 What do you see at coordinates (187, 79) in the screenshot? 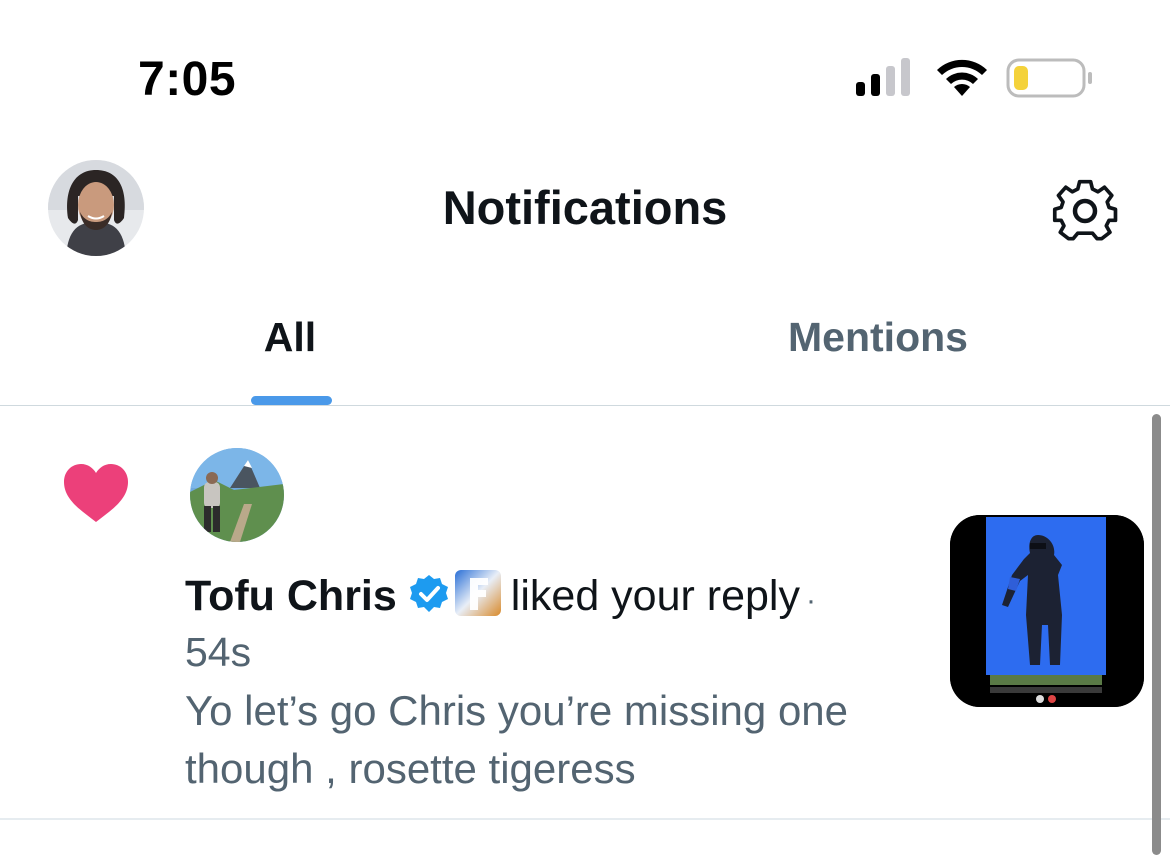
I see `status-time: 7:05` at bounding box center [187, 79].